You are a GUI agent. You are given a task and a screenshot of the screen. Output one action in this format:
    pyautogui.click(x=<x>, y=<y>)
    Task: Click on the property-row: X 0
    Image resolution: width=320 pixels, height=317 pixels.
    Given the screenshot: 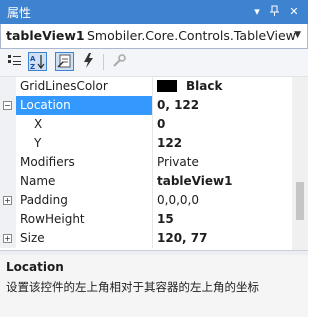 What is the action you would take?
    pyautogui.click(x=146, y=124)
    